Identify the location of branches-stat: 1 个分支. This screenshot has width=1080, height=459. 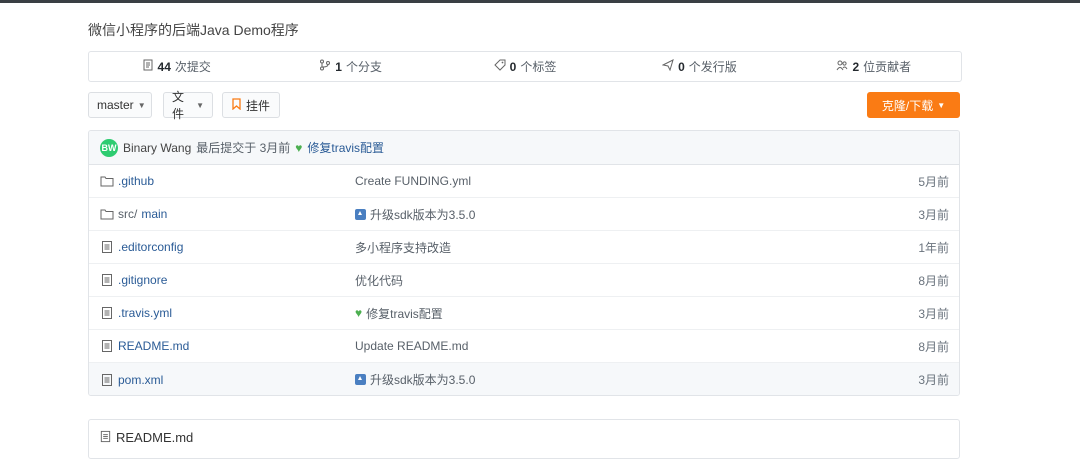
(350, 66).